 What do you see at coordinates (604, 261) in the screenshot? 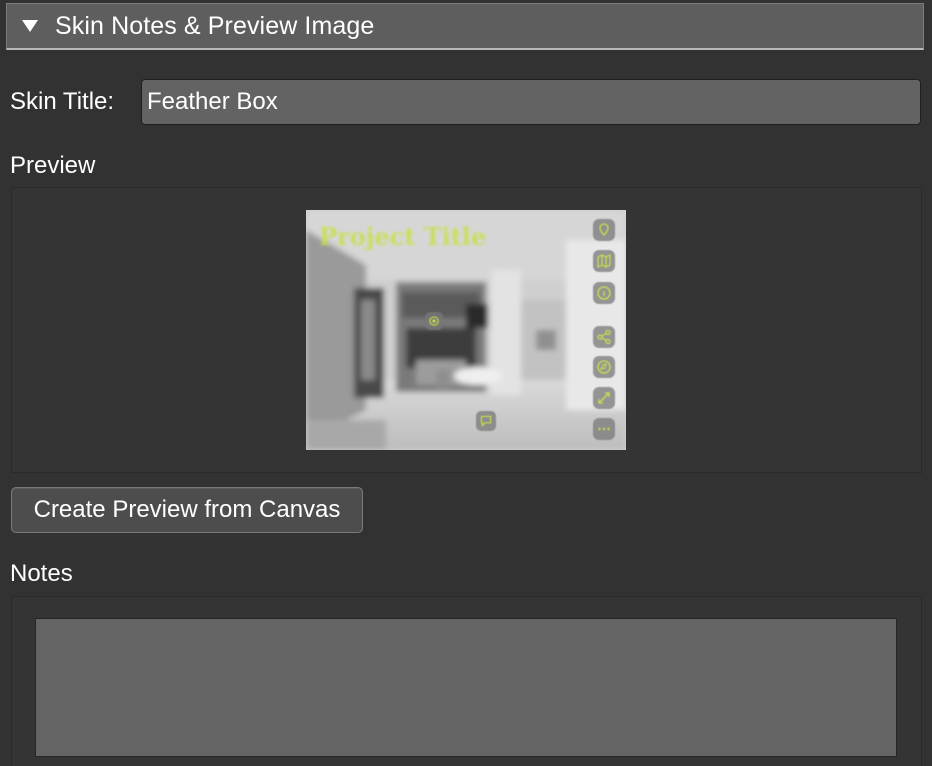
I see `map-icon` at bounding box center [604, 261].